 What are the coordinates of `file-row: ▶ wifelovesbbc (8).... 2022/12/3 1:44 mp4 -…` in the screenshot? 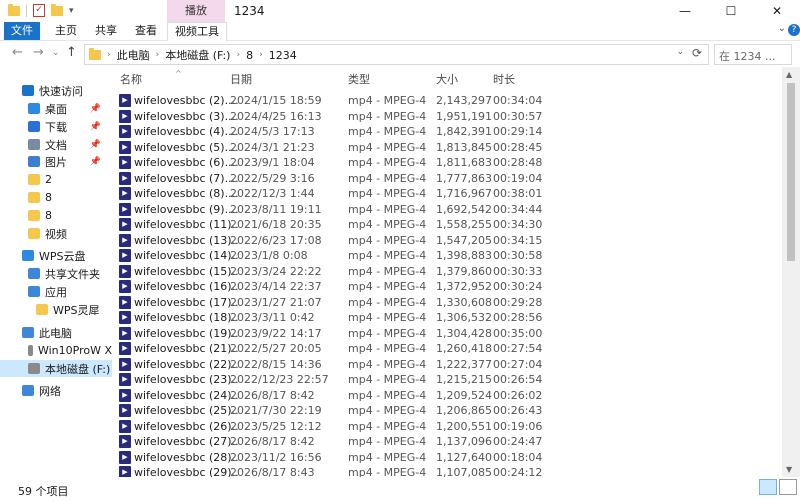 It's located at (447, 193).